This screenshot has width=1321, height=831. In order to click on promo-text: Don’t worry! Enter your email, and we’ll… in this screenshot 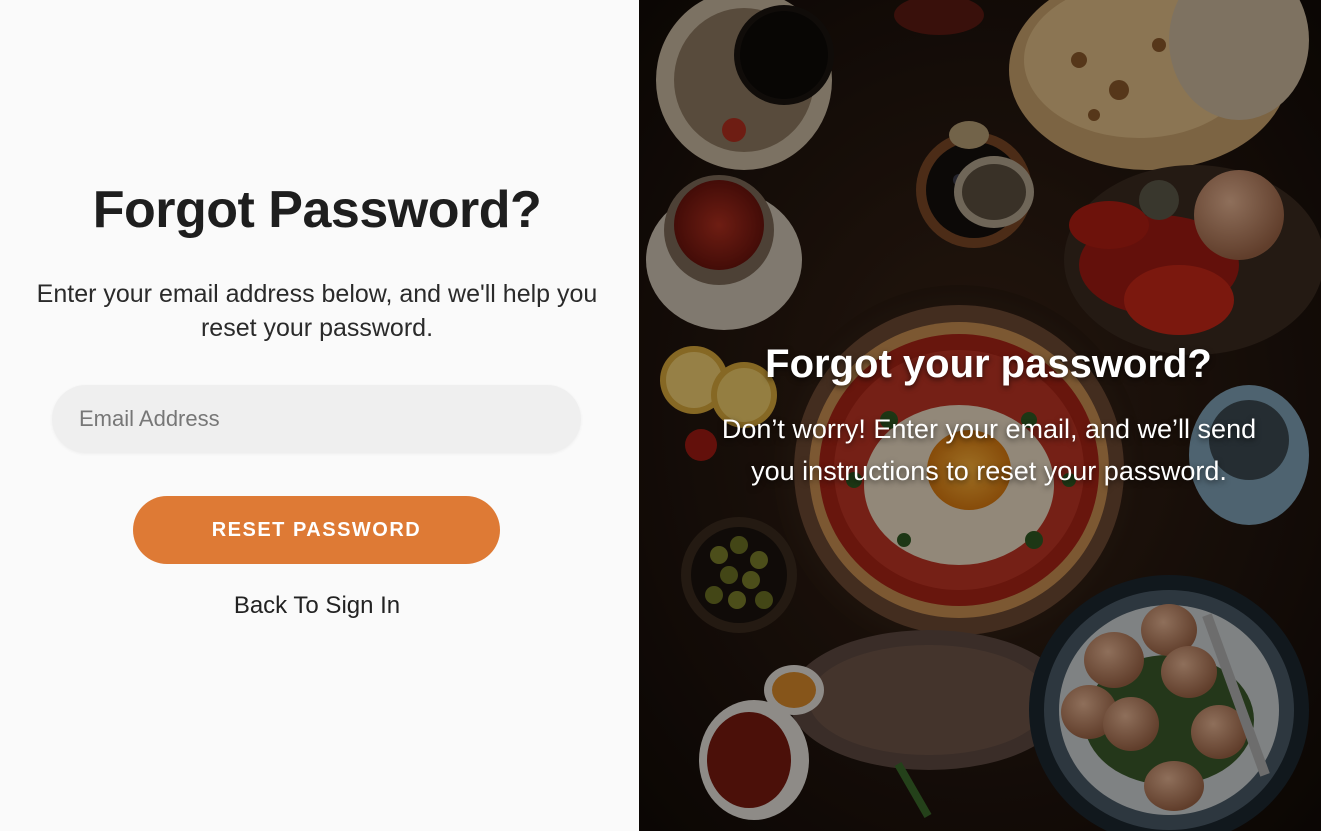, I will do `click(989, 450)`.